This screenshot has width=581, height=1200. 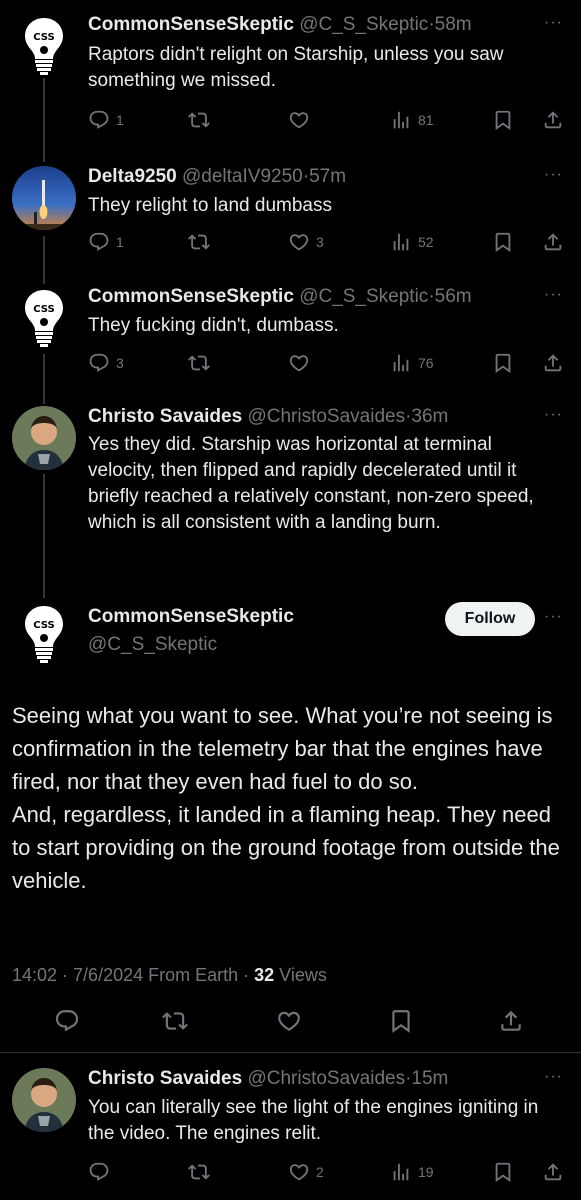 I want to click on timestamp: 56m, so click(x=453, y=296).